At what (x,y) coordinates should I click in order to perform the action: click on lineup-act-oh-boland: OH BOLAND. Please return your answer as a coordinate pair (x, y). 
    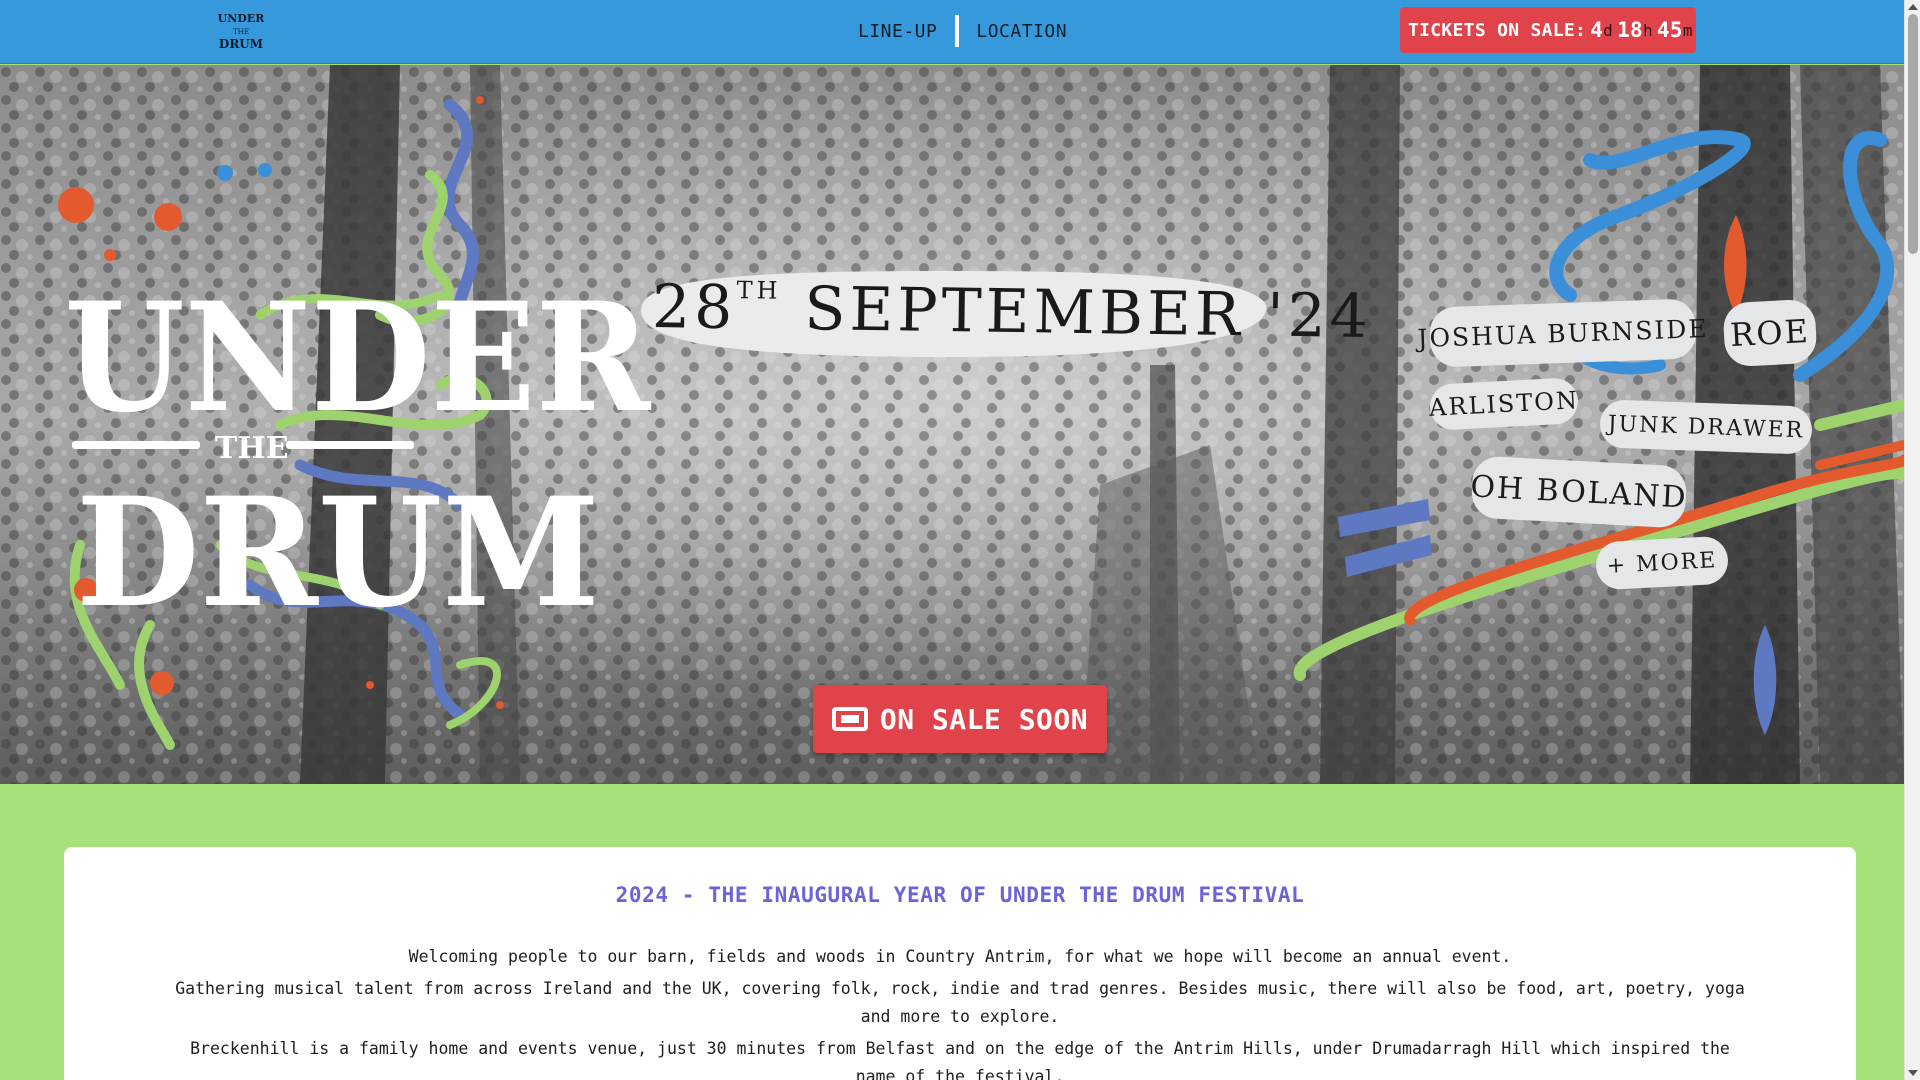
    Looking at the image, I should click on (1579, 492).